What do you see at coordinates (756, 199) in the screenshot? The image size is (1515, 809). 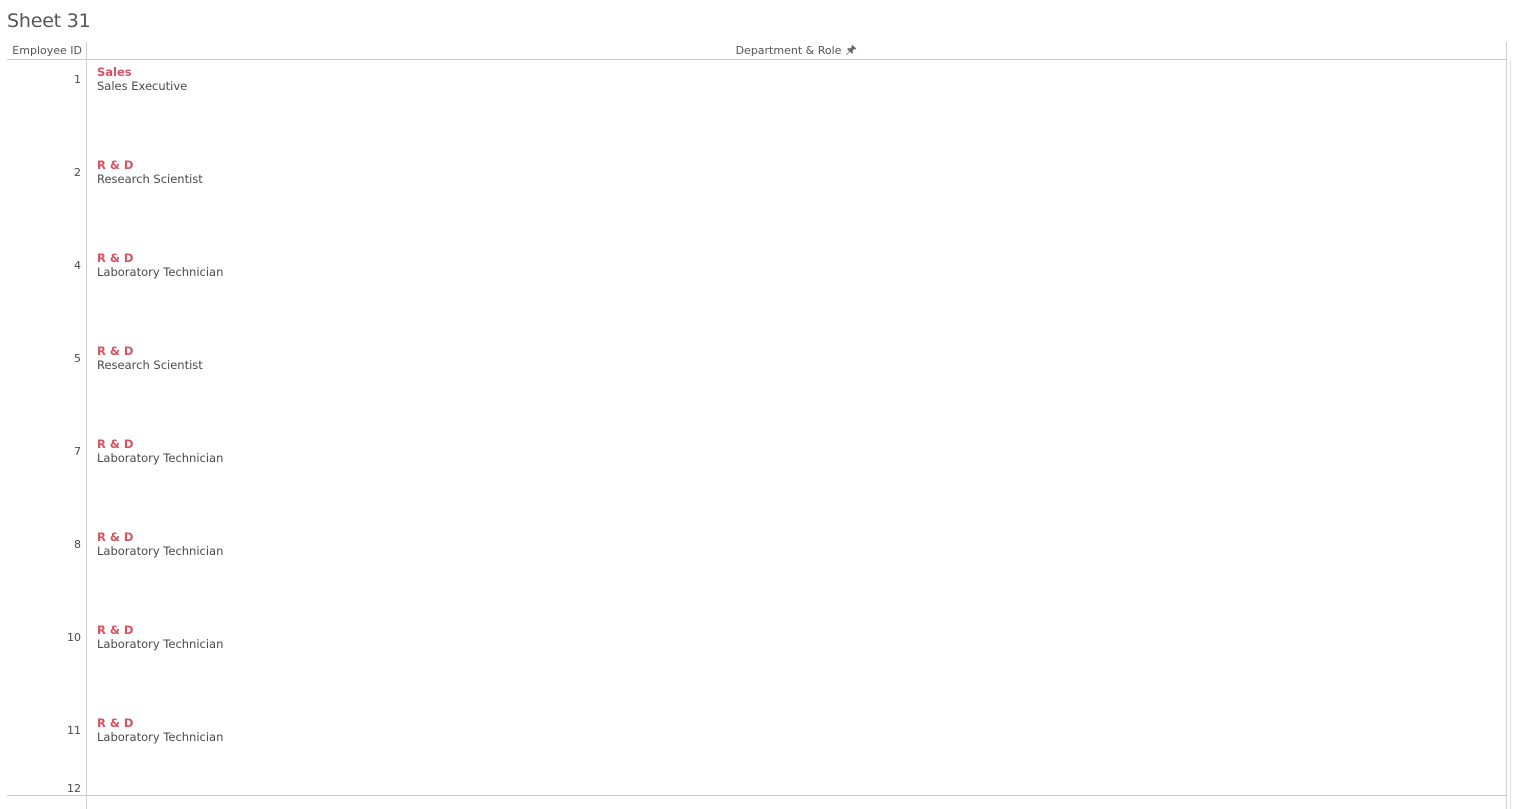 I see `table-row: 2 R & D Research Scientist` at bounding box center [756, 199].